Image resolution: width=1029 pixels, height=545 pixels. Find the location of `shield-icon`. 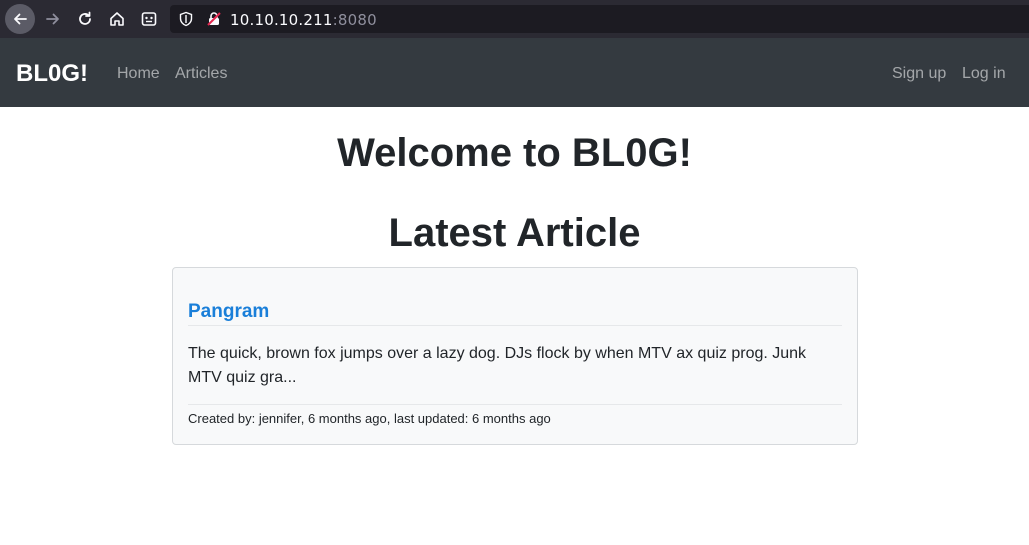

shield-icon is located at coordinates (186, 19).